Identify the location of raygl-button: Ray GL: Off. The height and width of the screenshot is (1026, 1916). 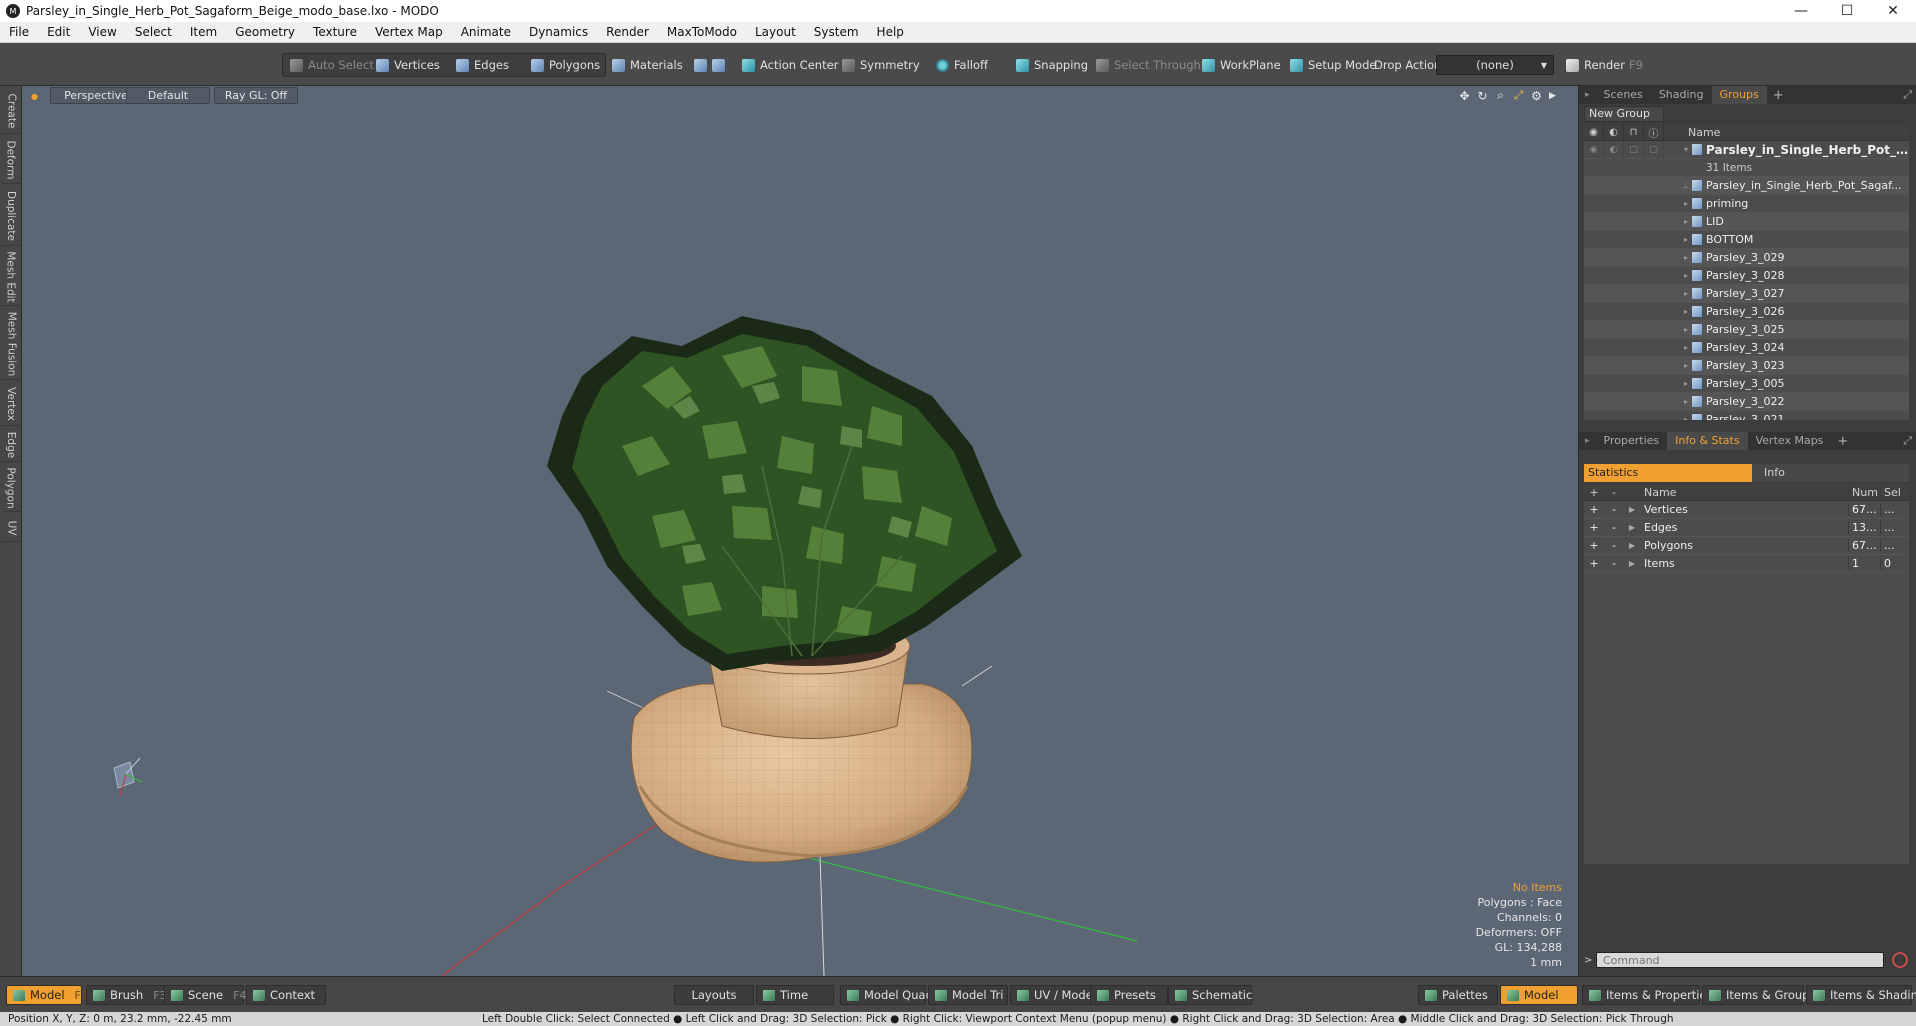
(256, 95).